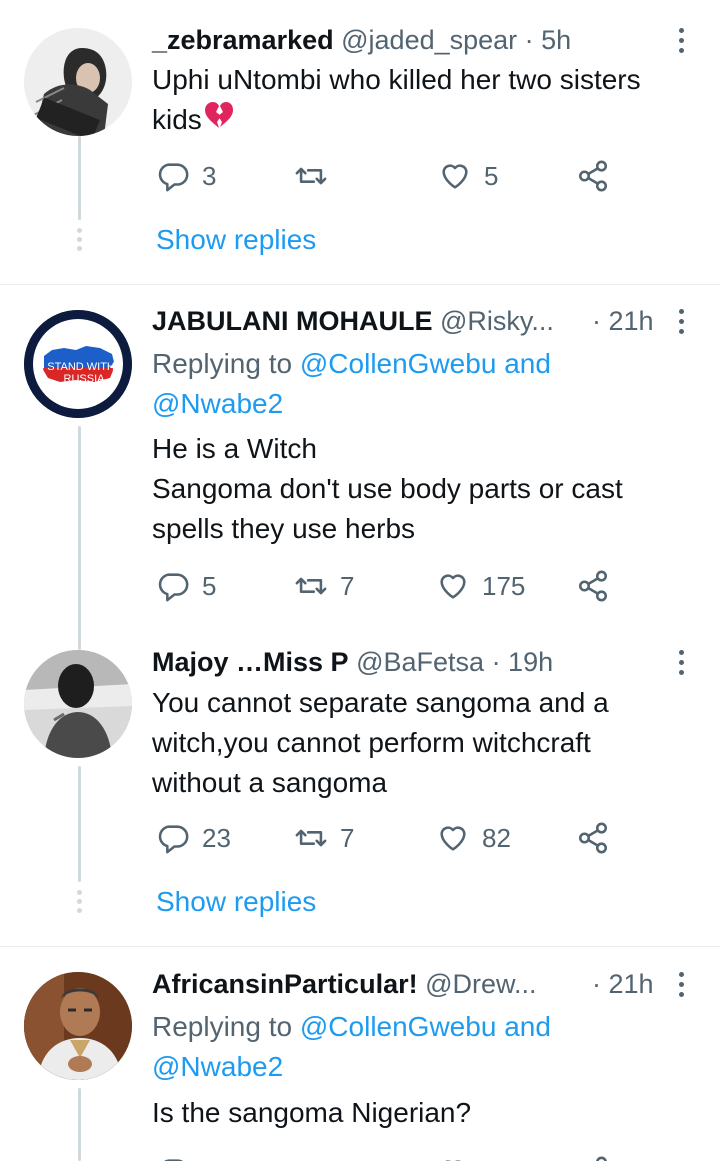 The height and width of the screenshot is (1161, 720). I want to click on tweet-actions: 23 7 82, so click(392, 838).